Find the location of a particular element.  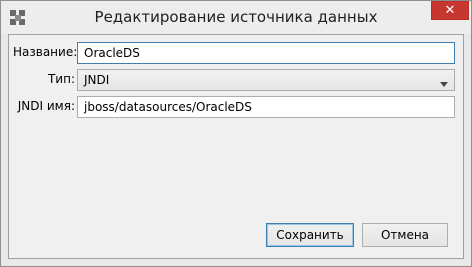

chevron-down-icon is located at coordinates (444, 82).